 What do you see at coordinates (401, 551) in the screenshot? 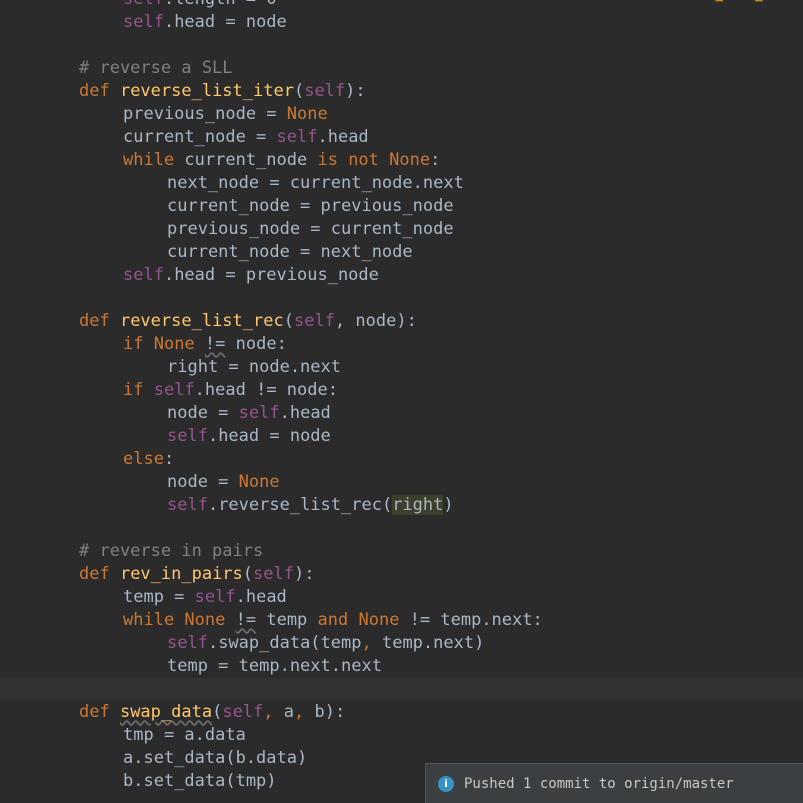
I see `code-line: # reverse in pairs` at bounding box center [401, 551].